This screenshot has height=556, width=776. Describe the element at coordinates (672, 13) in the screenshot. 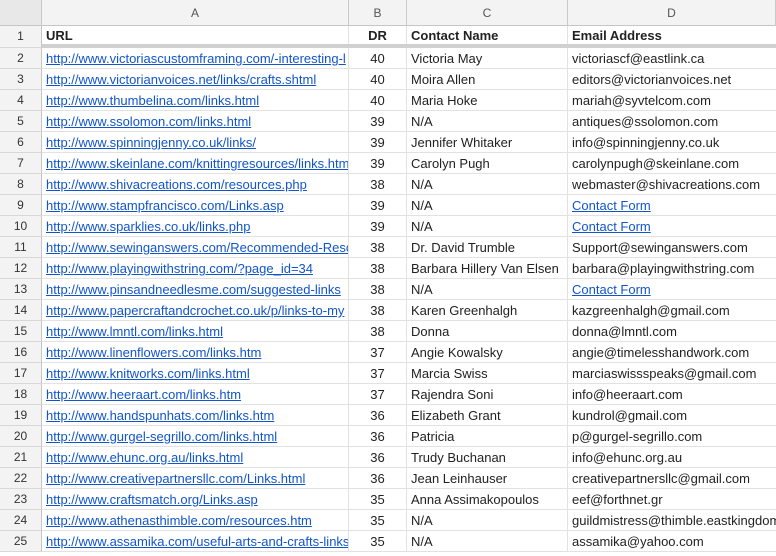

I see `column-header-d: D` at that location.